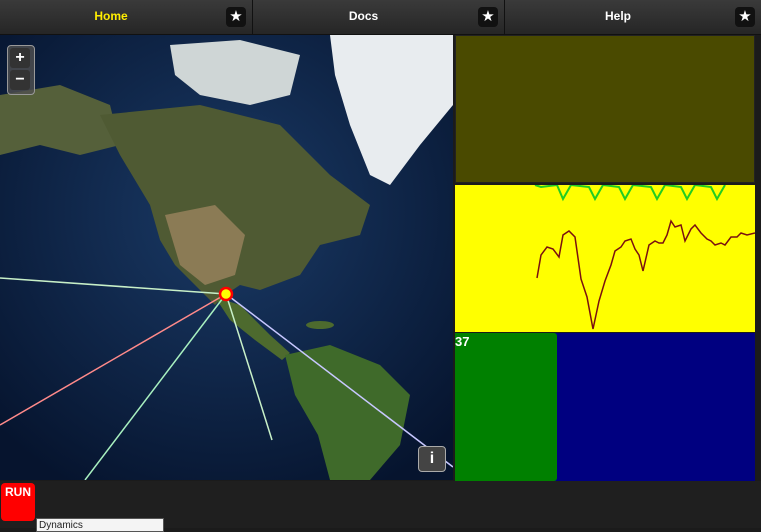 The width and height of the screenshot is (761, 532). I want to click on green-series-line, so click(630, 193).